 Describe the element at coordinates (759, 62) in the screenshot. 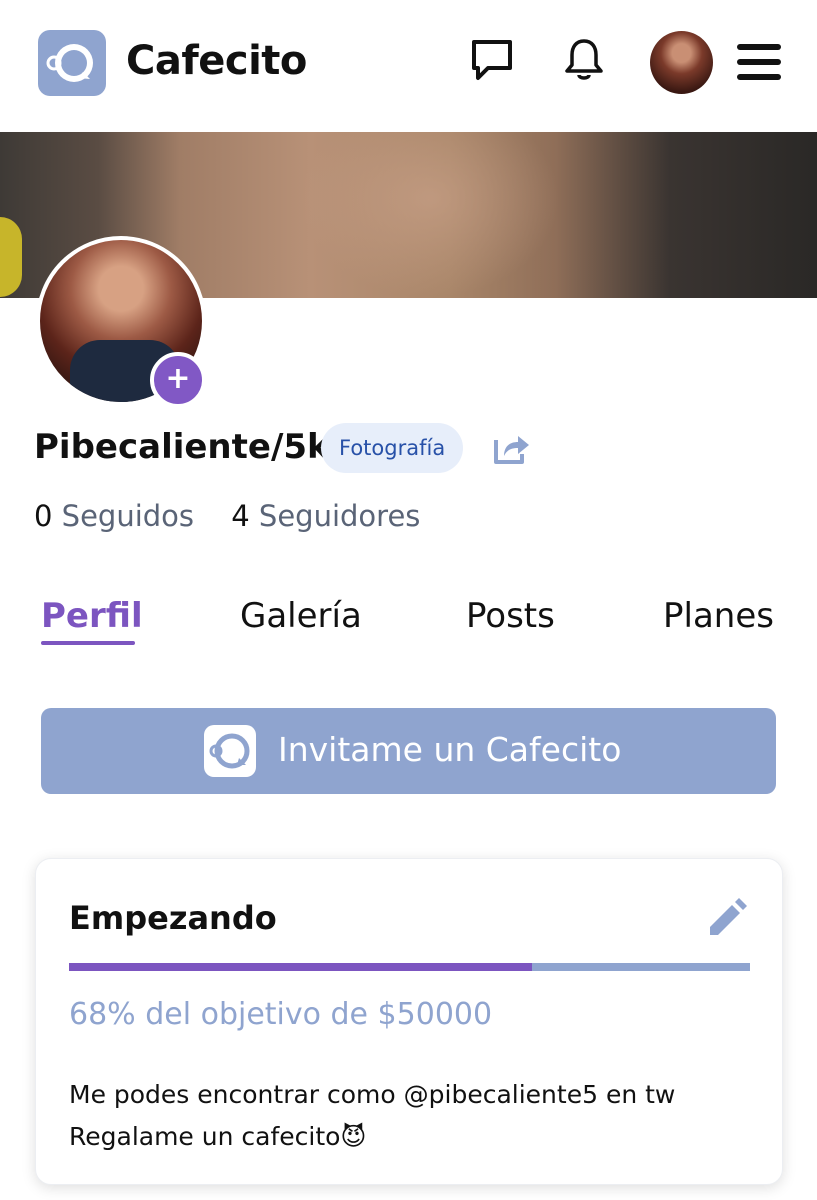

I see `menu-icon` at that location.